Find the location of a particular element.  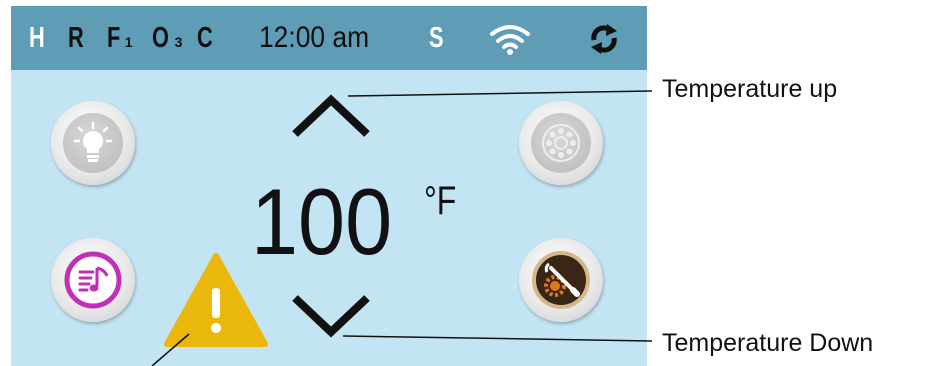

music-icon is located at coordinates (93, 280).